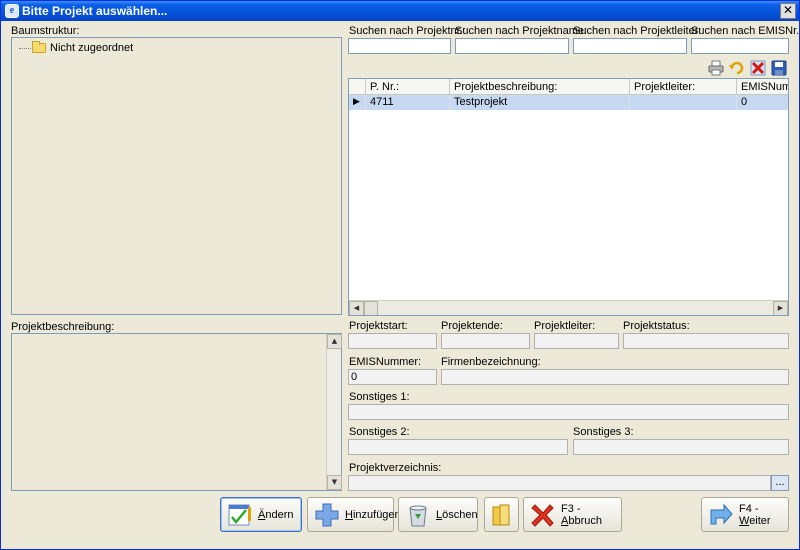 This screenshot has width=800, height=550. What do you see at coordinates (45, 31) in the screenshot?
I see `tree-label: Baumstruktur:` at bounding box center [45, 31].